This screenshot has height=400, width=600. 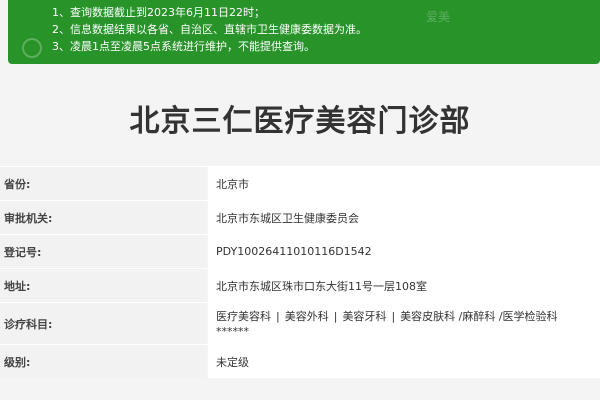 I want to click on row-value: 医疗美容科 | 美容外科 | 美容牙科 | 美容皮肤科 /麻醉科 /医学检验科 ******, so click(x=404, y=323).